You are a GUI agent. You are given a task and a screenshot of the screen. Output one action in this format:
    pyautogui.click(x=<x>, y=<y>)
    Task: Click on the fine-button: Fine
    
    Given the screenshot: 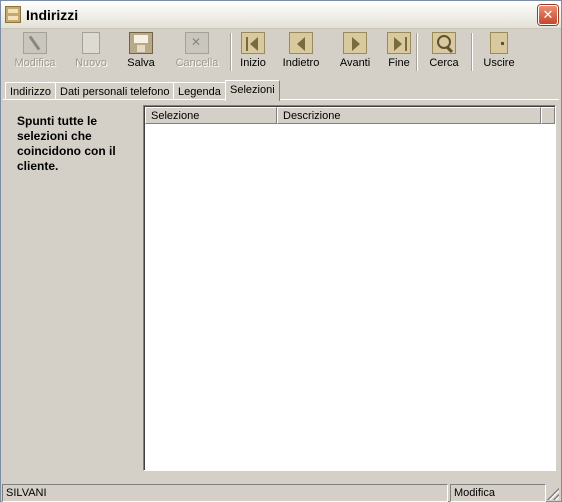 What is the action you would take?
    pyautogui.click(x=399, y=53)
    